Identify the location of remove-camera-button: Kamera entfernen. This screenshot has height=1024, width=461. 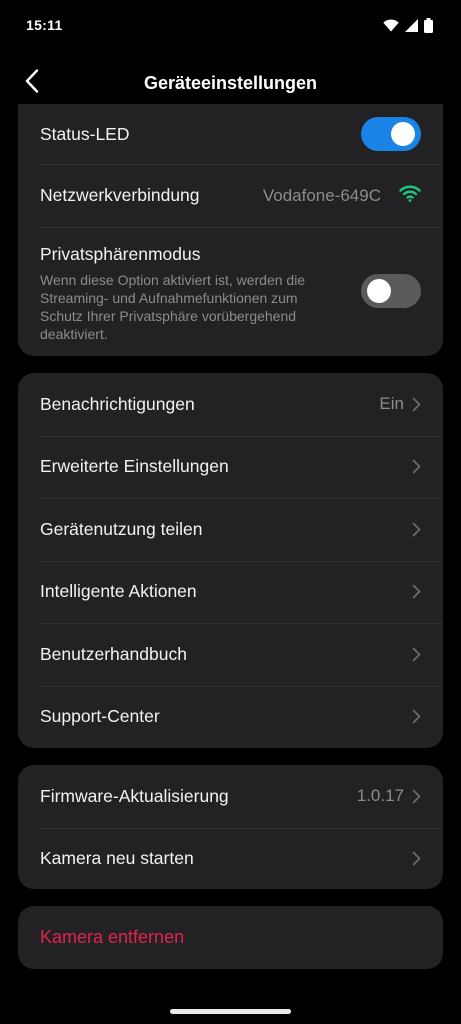
(230, 937).